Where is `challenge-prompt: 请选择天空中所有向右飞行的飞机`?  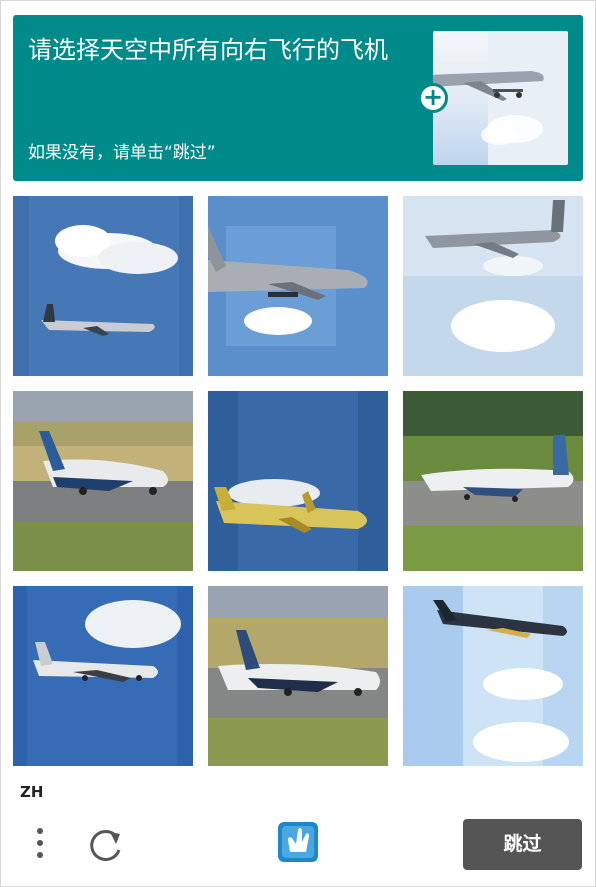 challenge-prompt: 请选择天空中所有向右飞行的飞机 is located at coordinates (208, 50).